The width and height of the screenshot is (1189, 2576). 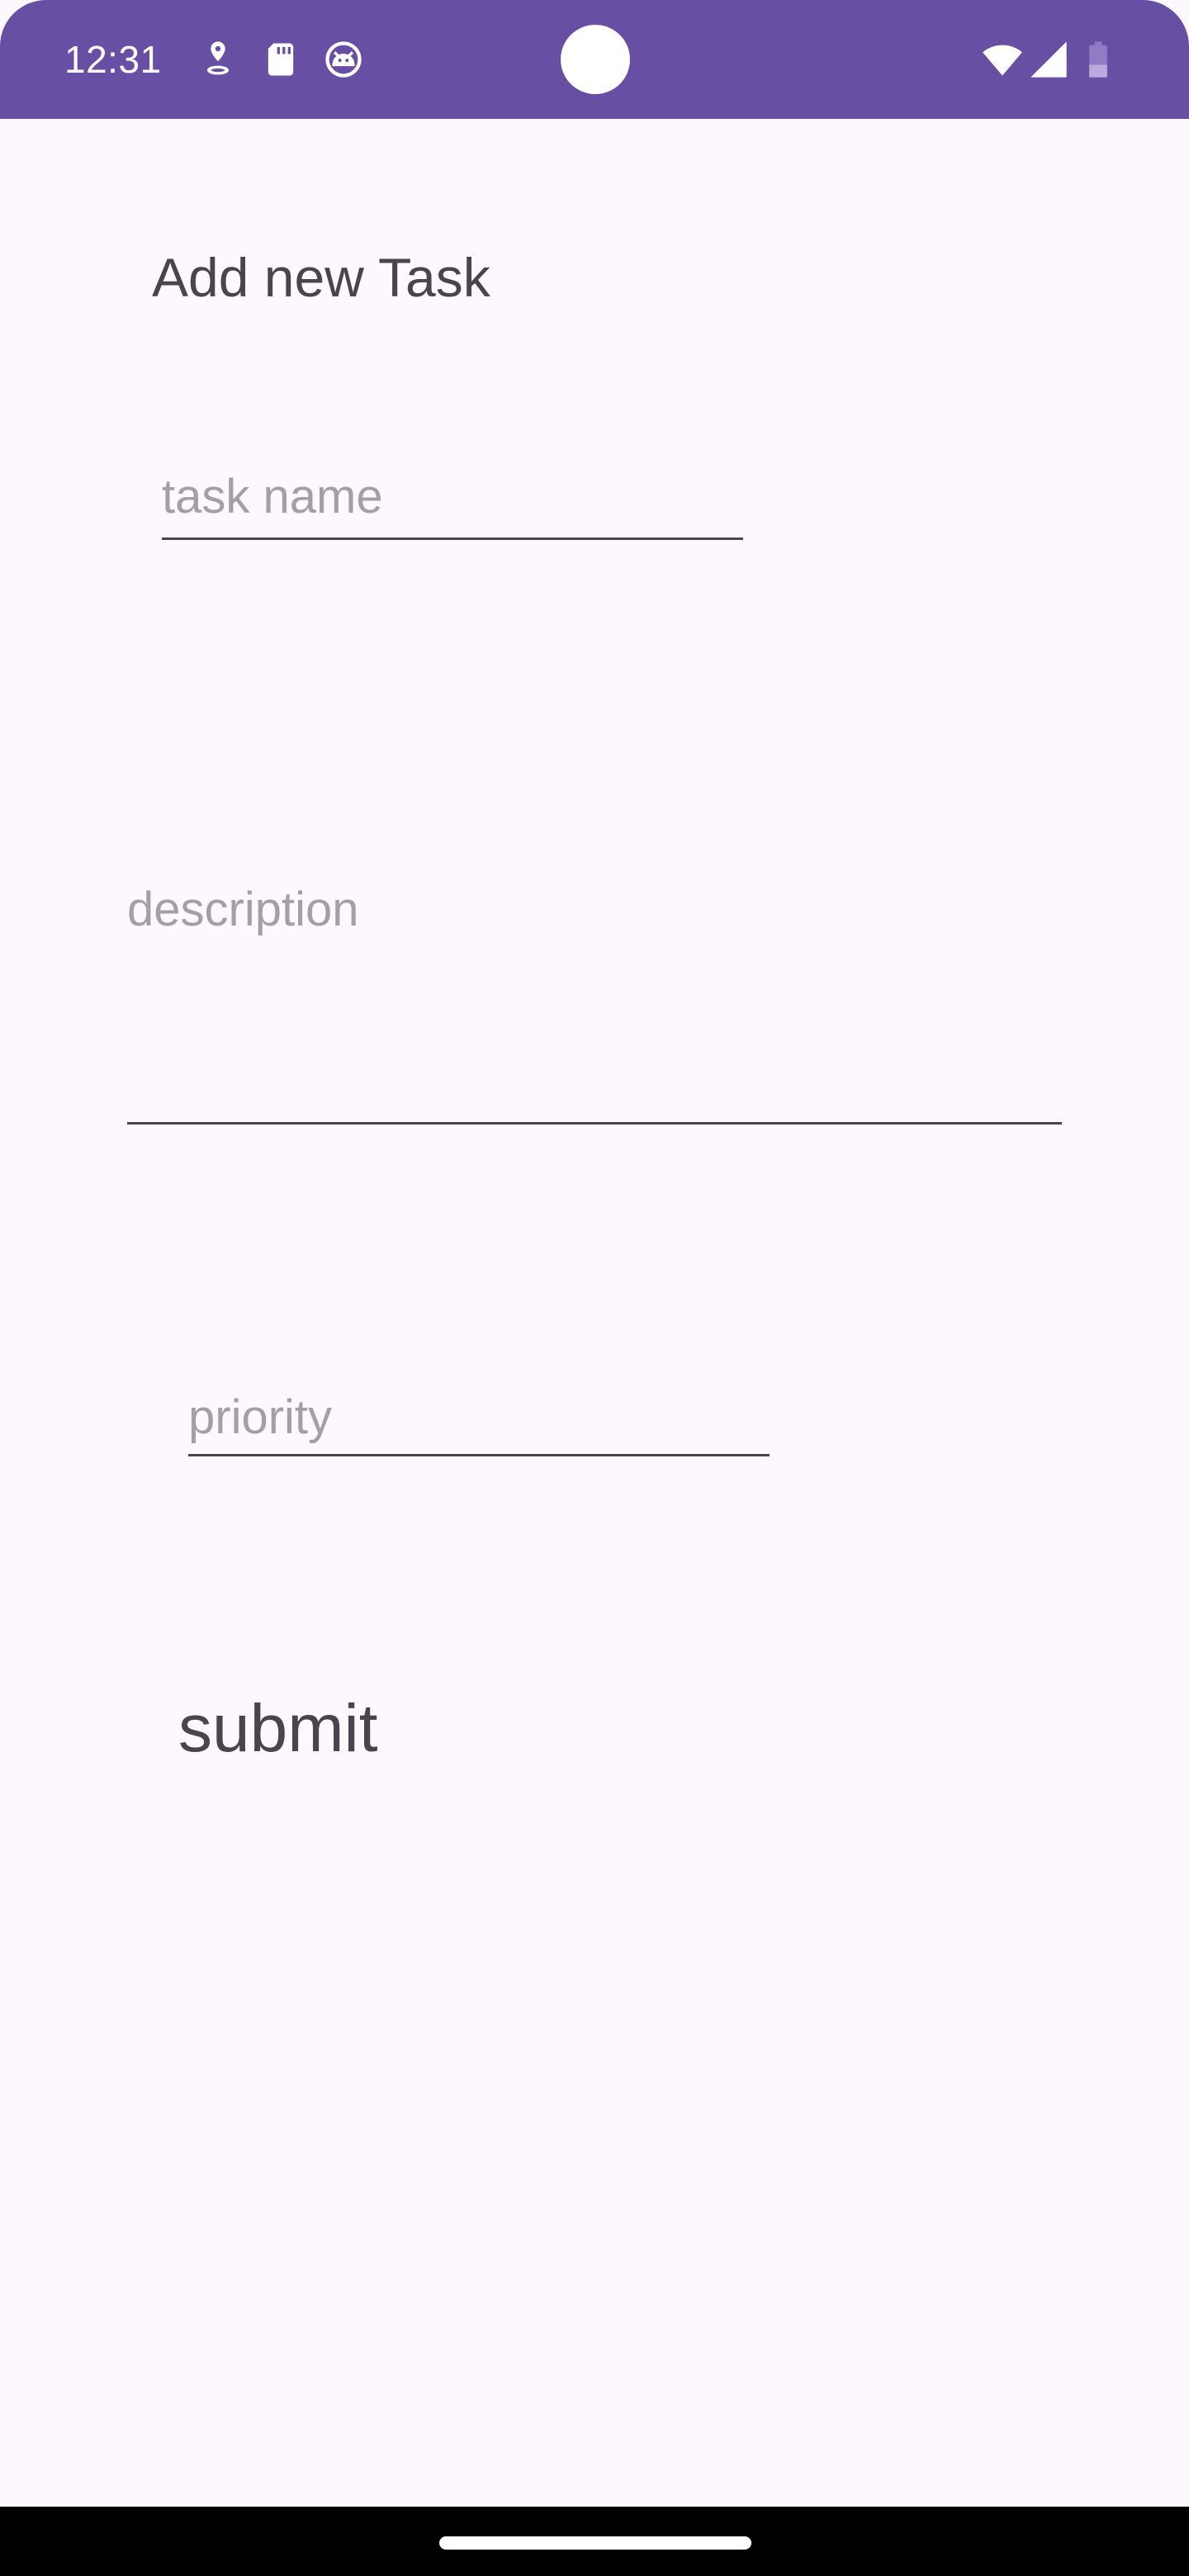 What do you see at coordinates (343, 59) in the screenshot?
I see `android-debug-icon` at bounding box center [343, 59].